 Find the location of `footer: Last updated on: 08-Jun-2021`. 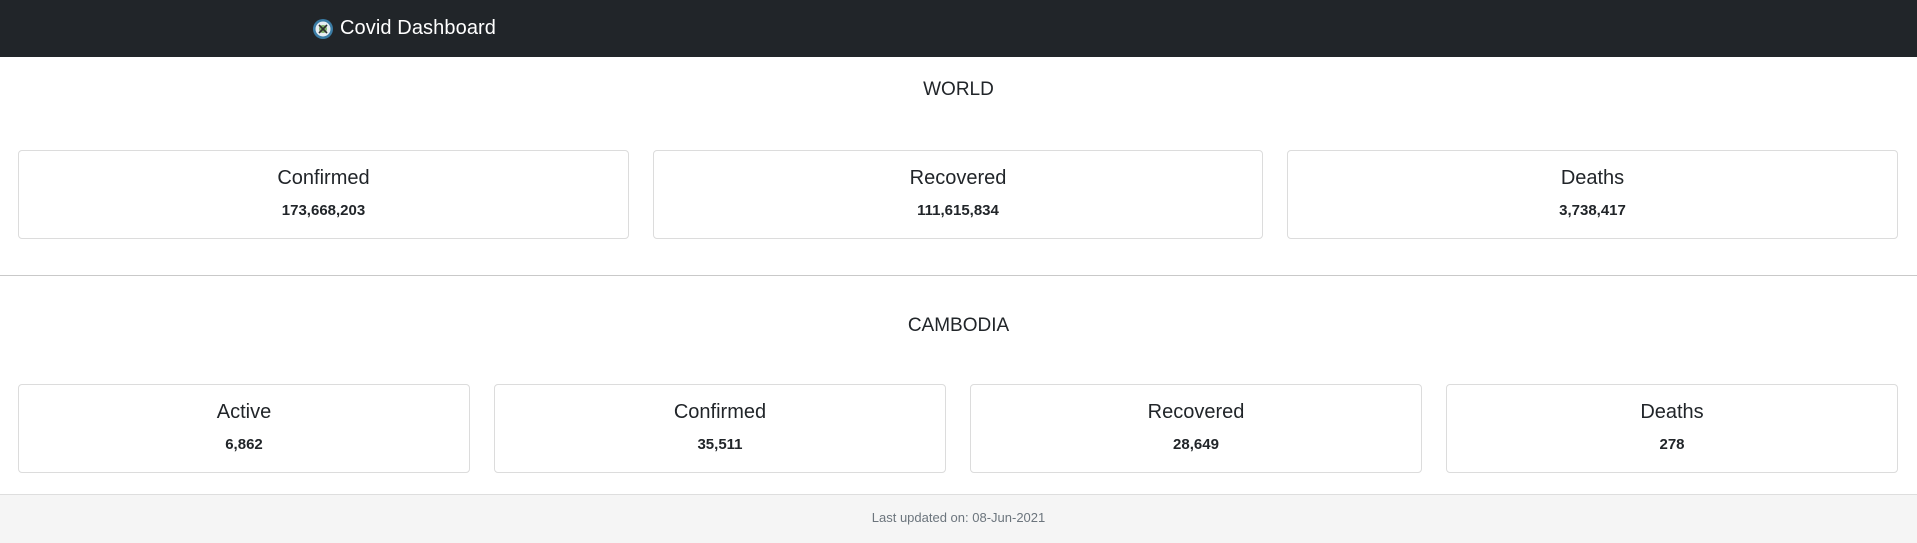

footer: Last updated on: 08-Jun-2021 is located at coordinates (958, 518).